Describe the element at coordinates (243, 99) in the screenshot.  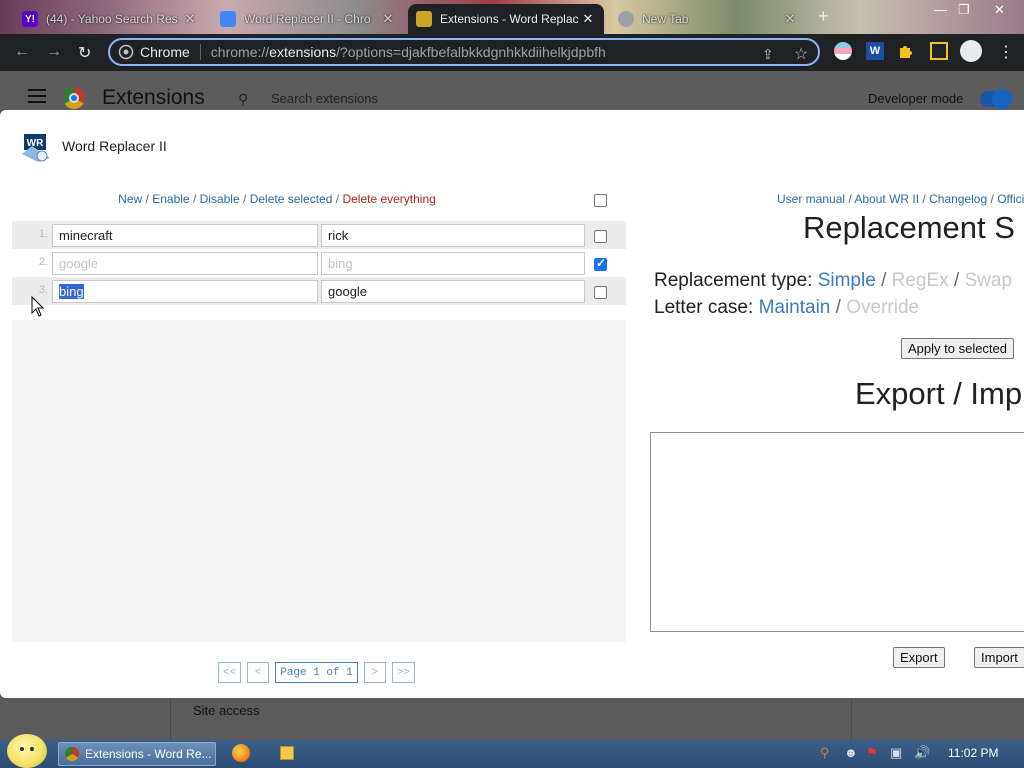
I see `search-icon: ⚲` at that location.